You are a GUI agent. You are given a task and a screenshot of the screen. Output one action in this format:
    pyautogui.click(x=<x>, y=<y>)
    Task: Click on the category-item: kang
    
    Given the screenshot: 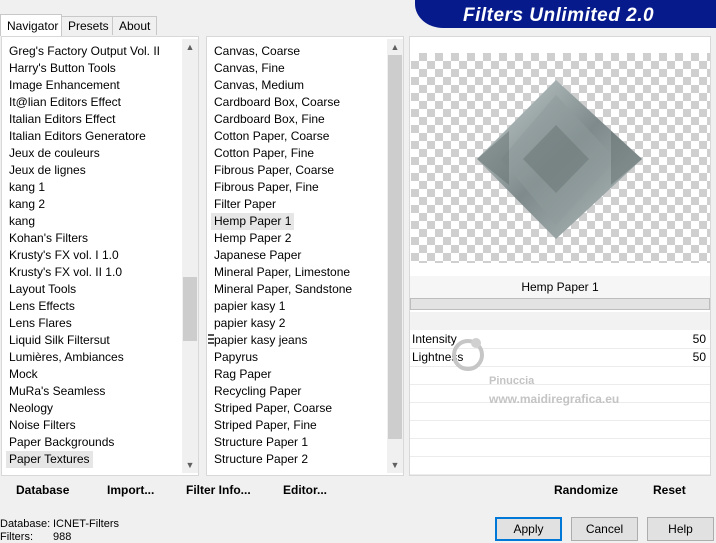 What is the action you would take?
    pyautogui.click(x=22, y=221)
    